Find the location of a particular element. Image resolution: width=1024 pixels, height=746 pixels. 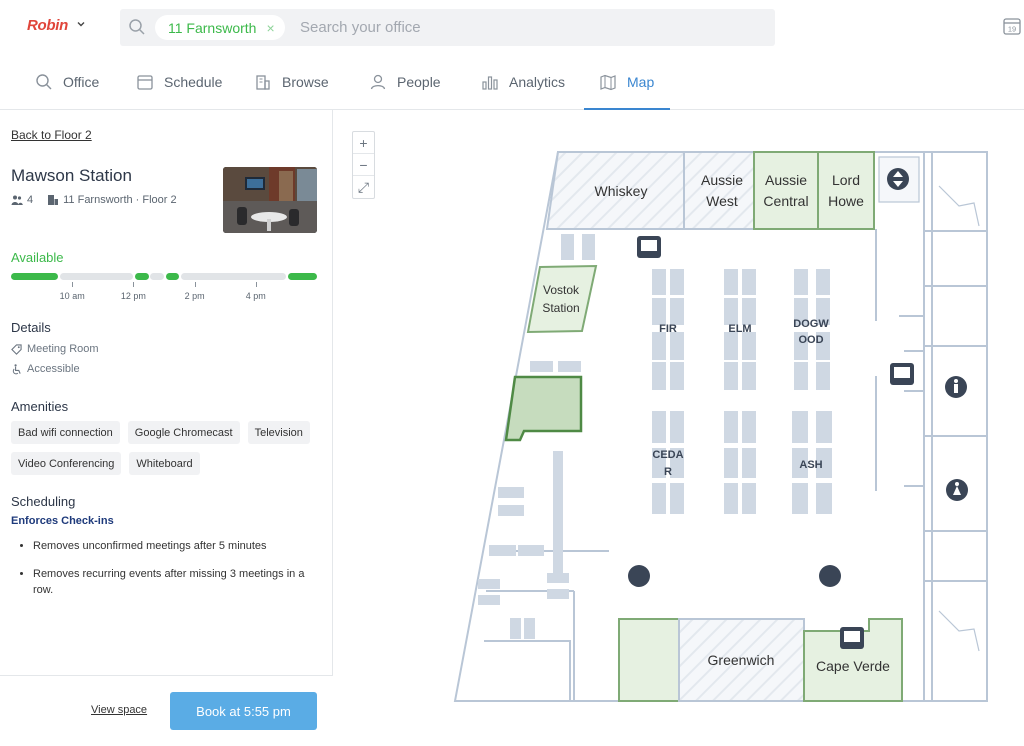

detail-type: Meeting Room is located at coordinates (55, 349).